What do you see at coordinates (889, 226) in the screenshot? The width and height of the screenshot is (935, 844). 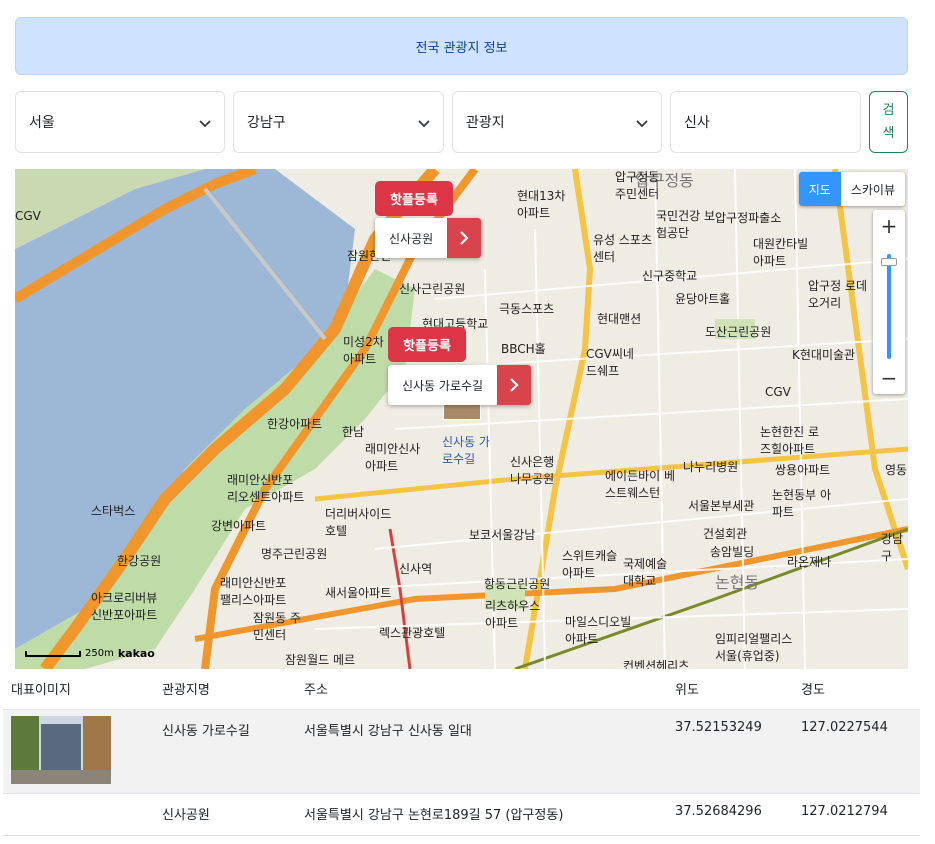 I see `zoom-in-button: +` at bounding box center [889, 226].